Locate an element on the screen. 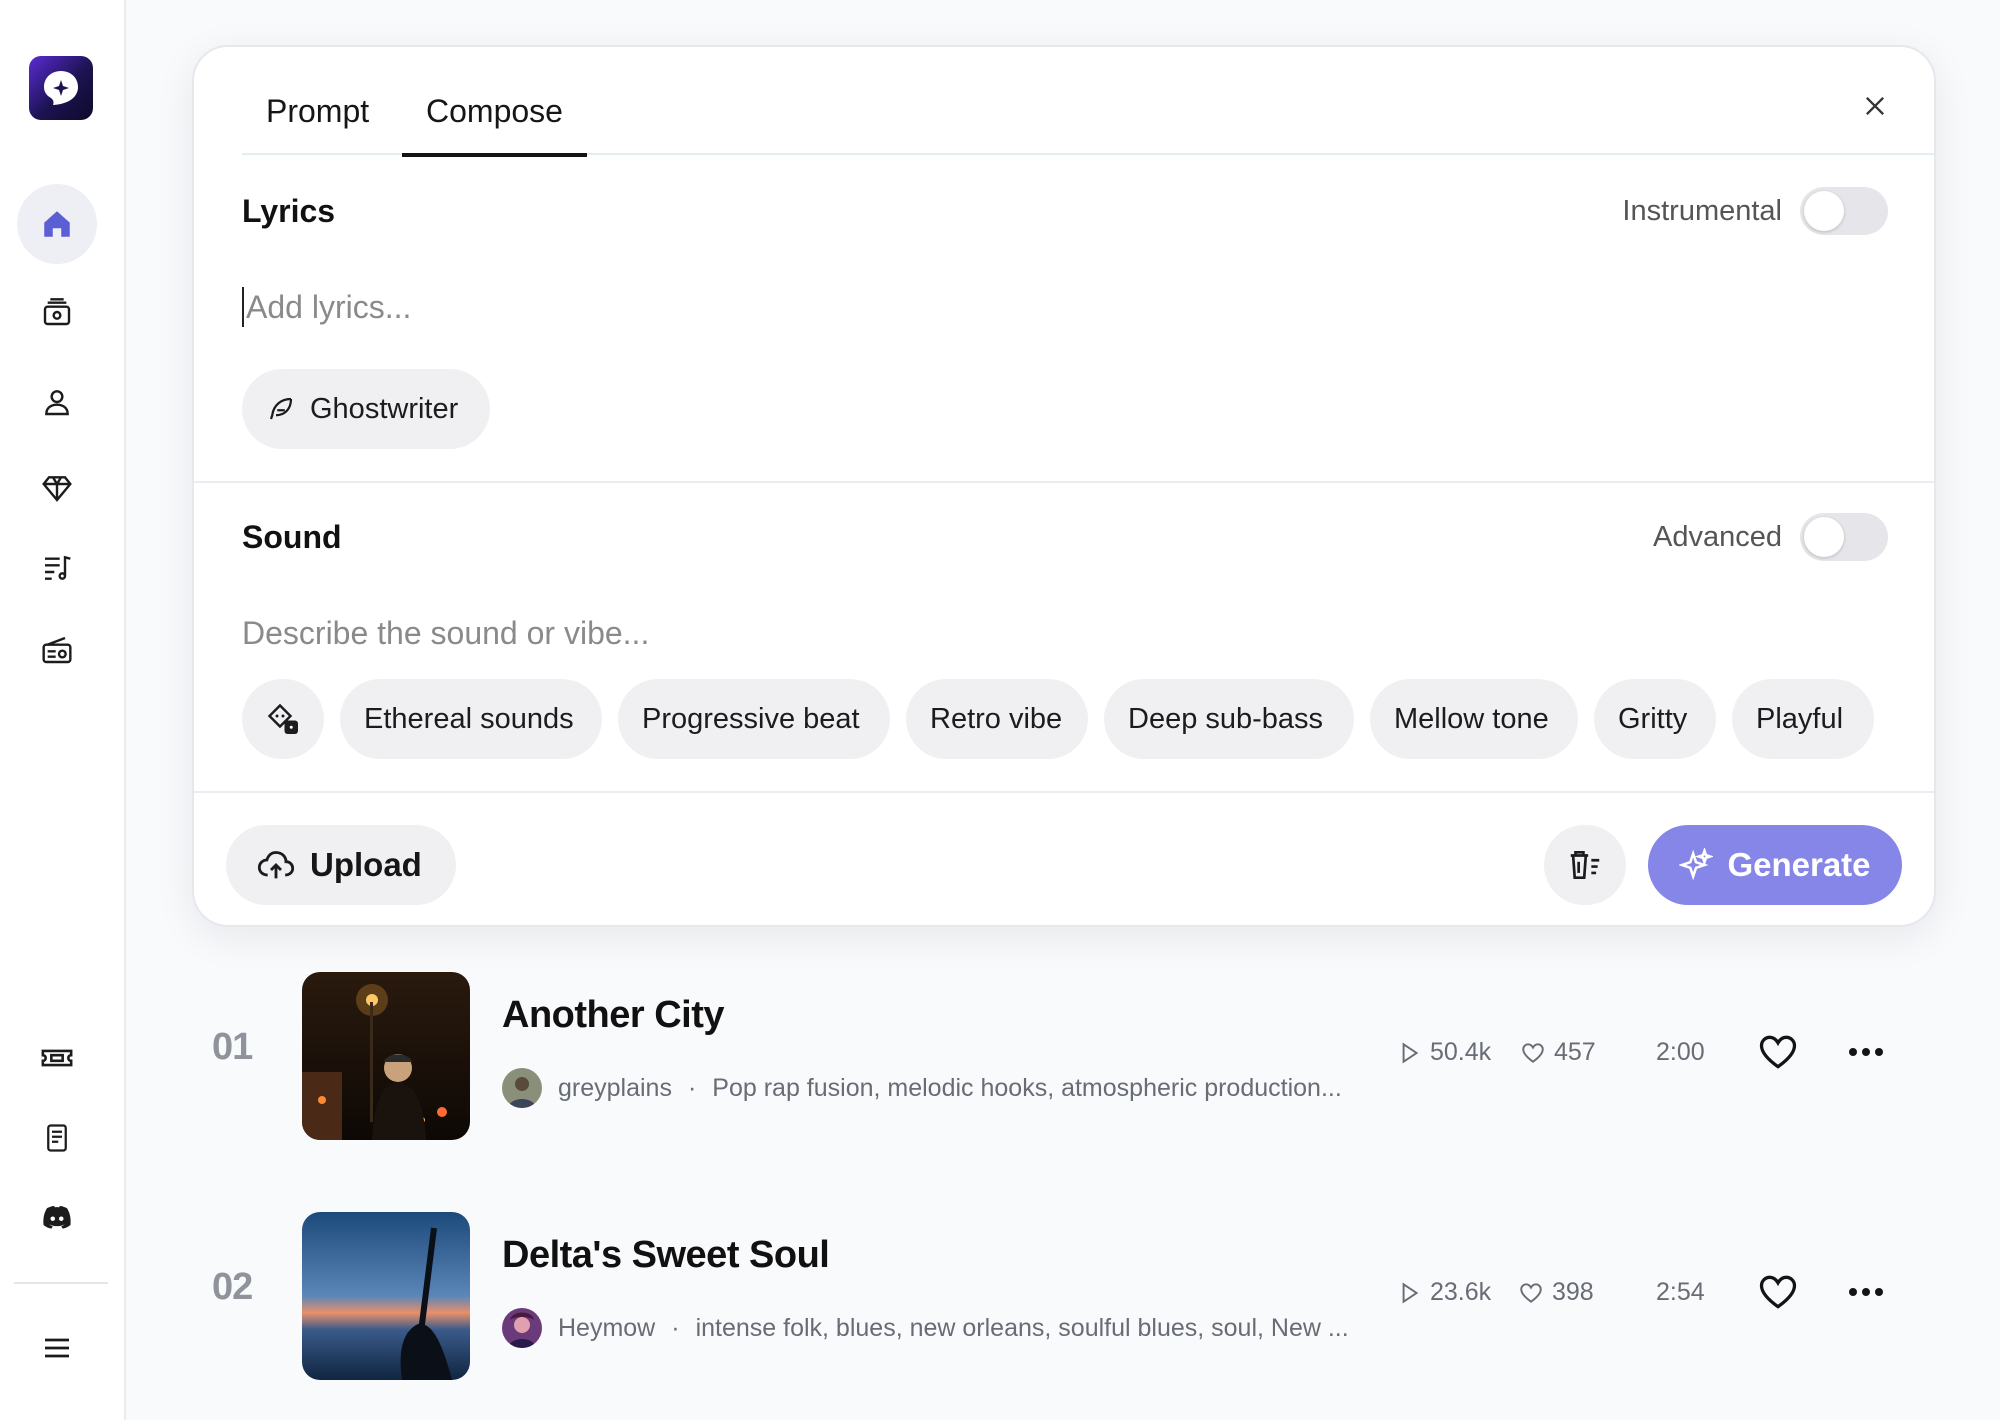 This screenshot has width=2000, height=1420. close-button is located at coordinates (1875, 106).